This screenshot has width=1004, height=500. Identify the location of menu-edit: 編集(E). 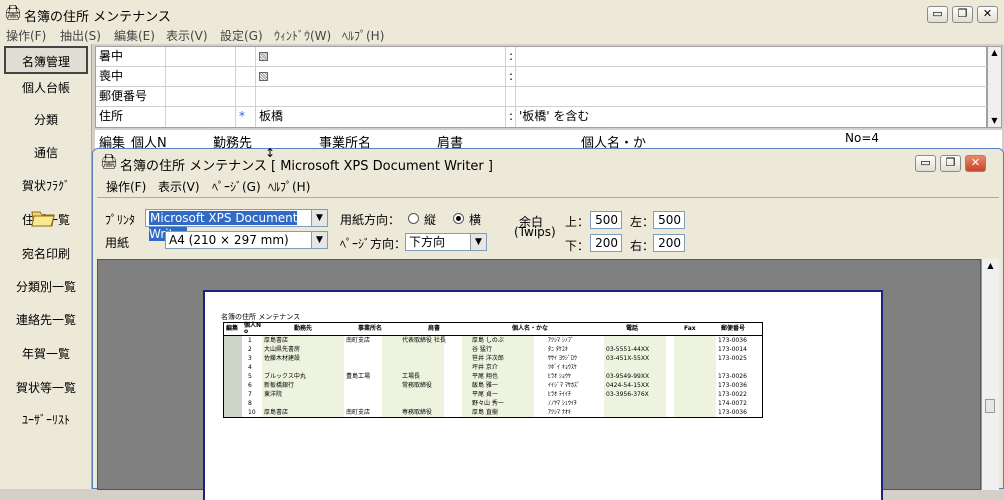
(134, 35).